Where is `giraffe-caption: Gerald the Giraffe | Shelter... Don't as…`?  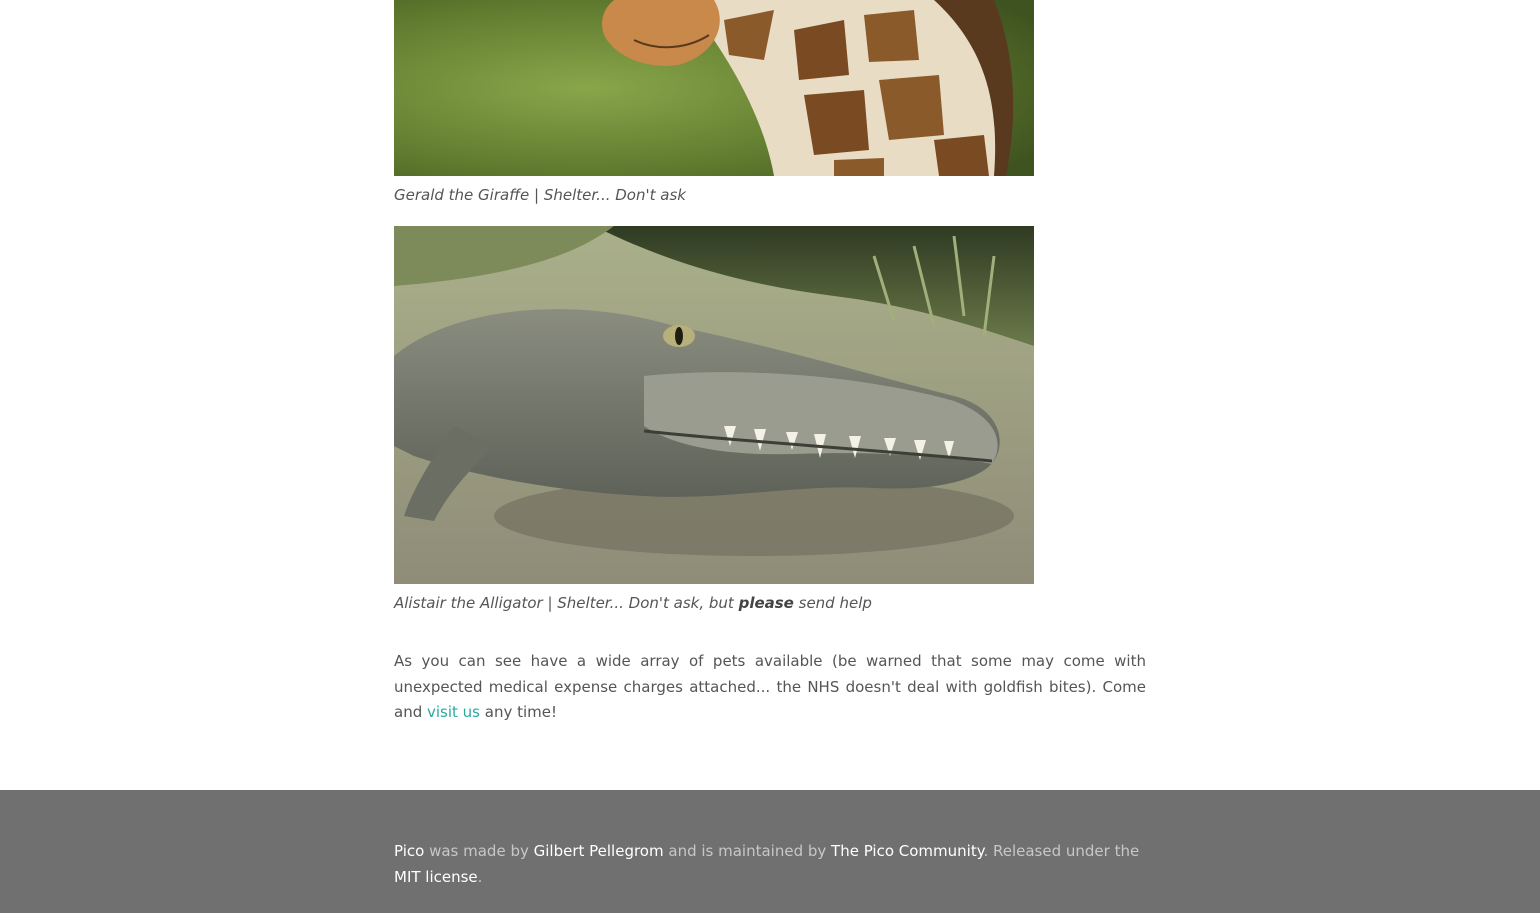
giraffe-caption: Gerald the Giraffe | Shelter... Don't as… is located at coordinates (540, 195).